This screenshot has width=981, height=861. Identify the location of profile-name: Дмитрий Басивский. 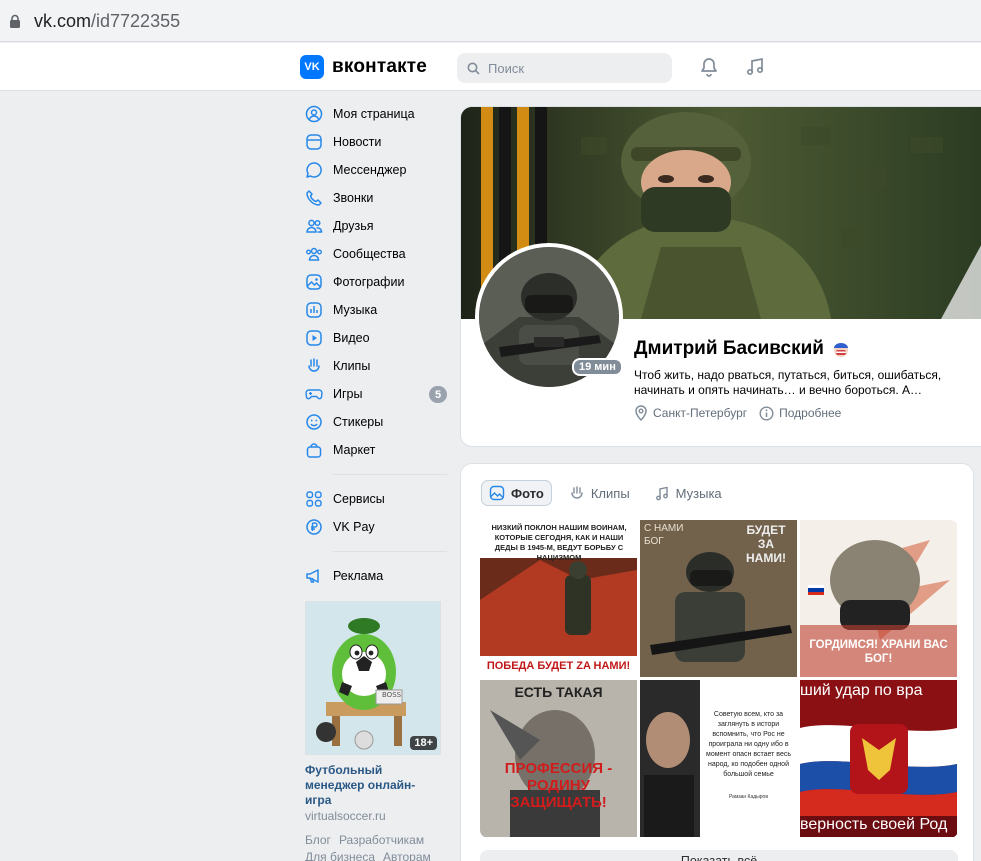
(742, 349).